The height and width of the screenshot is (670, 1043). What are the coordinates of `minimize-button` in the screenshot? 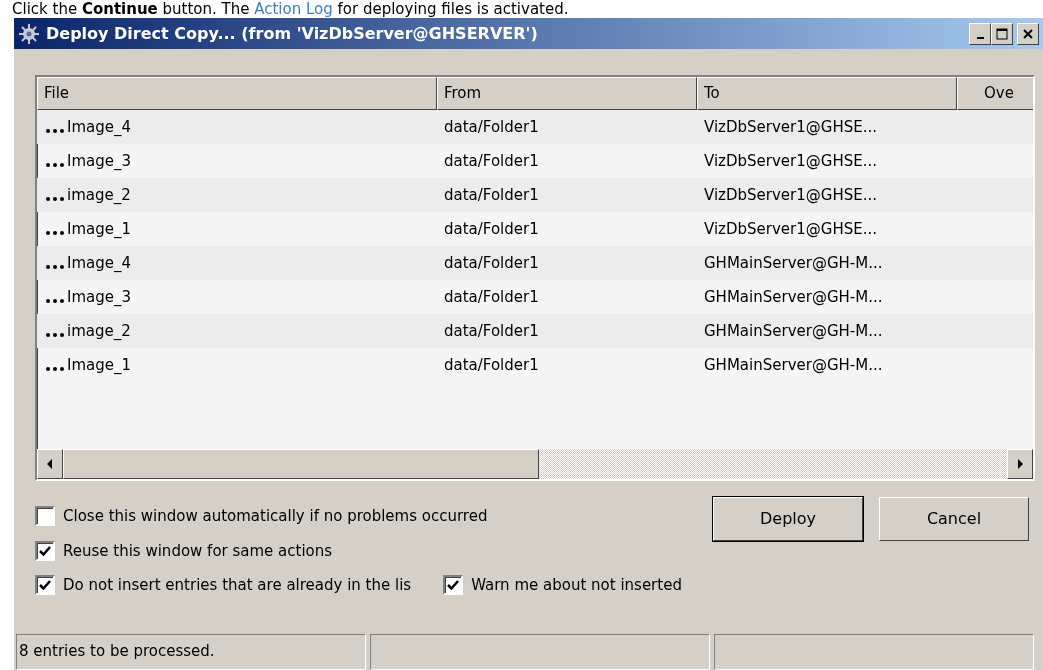 It's located at (980, 33).